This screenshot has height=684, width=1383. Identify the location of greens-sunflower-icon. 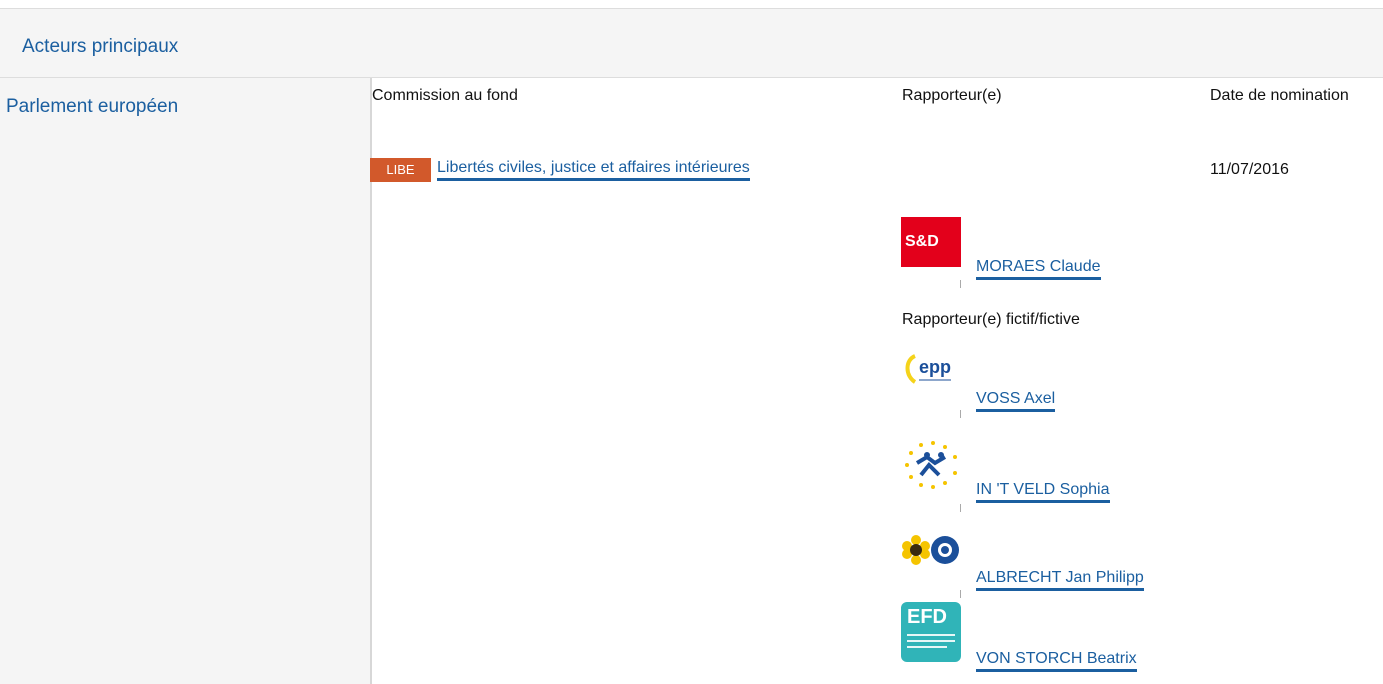
(930, 550).